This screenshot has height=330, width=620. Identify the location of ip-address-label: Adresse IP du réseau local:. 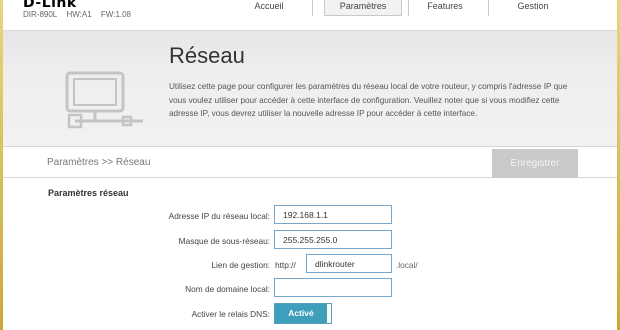
(219, 216).